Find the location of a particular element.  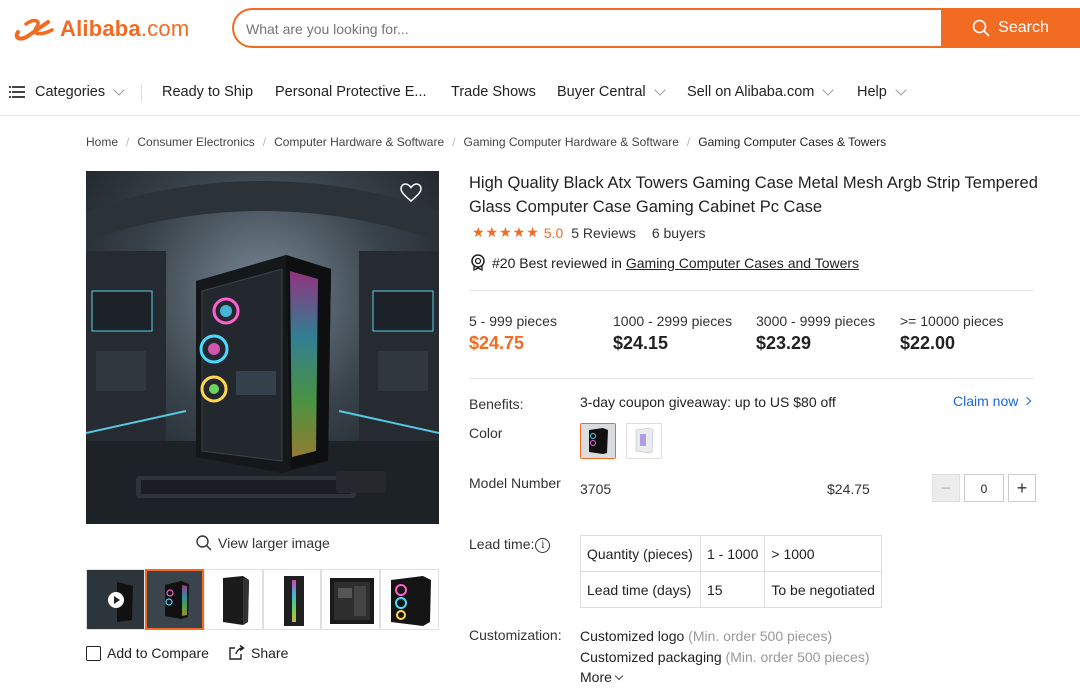

nav-sell-label: Sell on Alibaba.com is located at coordinates (751, 92).